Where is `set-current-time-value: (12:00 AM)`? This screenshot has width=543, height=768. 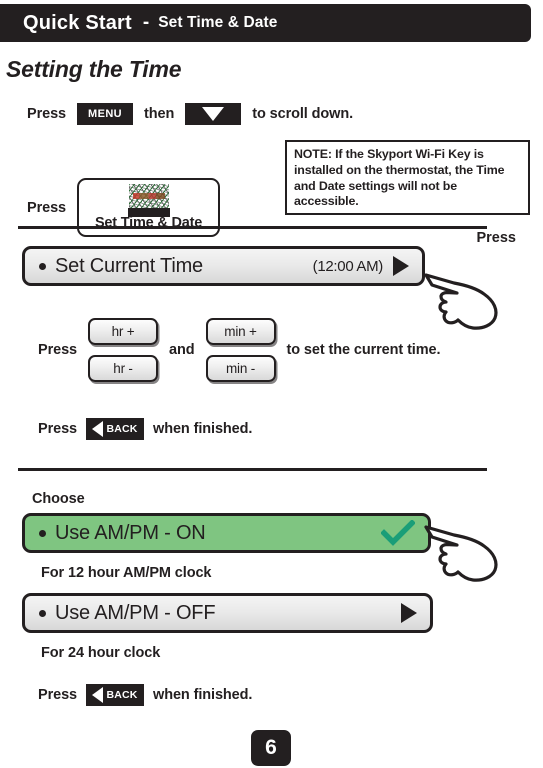
set-current-time-value: (12:00 AM) is located at coordinates (348, 266).